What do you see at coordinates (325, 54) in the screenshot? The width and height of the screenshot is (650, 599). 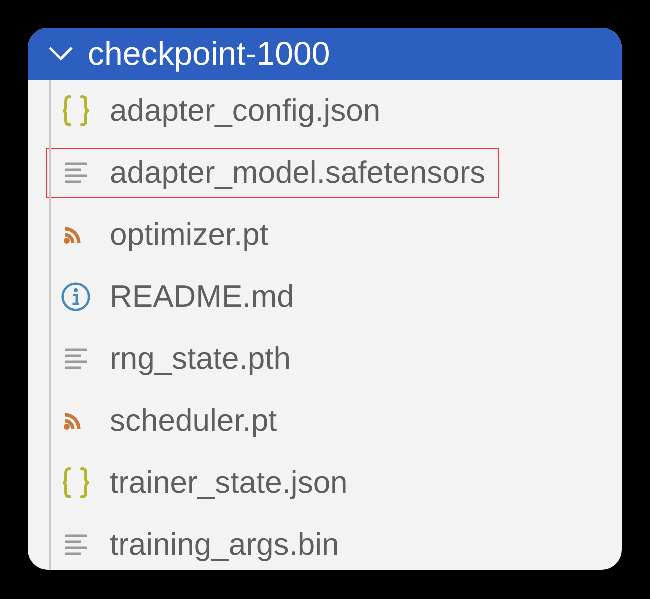 I see `folder-row: checkpoint-1000` at bounding box center [325, 54].